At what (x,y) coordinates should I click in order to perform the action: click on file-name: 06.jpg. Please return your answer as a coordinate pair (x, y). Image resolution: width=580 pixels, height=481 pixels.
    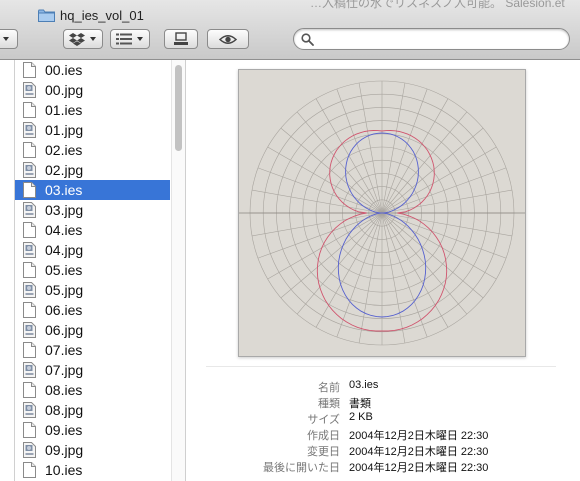
    Looking at the image, I should click on (64, 330).